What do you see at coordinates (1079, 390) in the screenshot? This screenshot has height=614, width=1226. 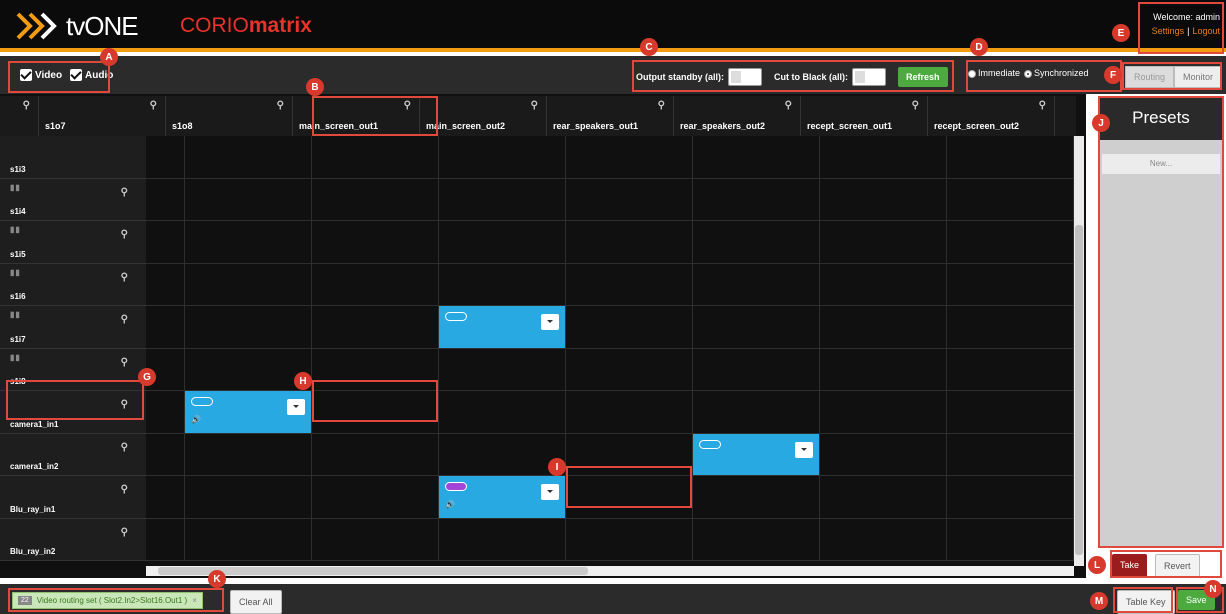 I see `vertical-scroll-thumb` at bounding box center [1079, 390].